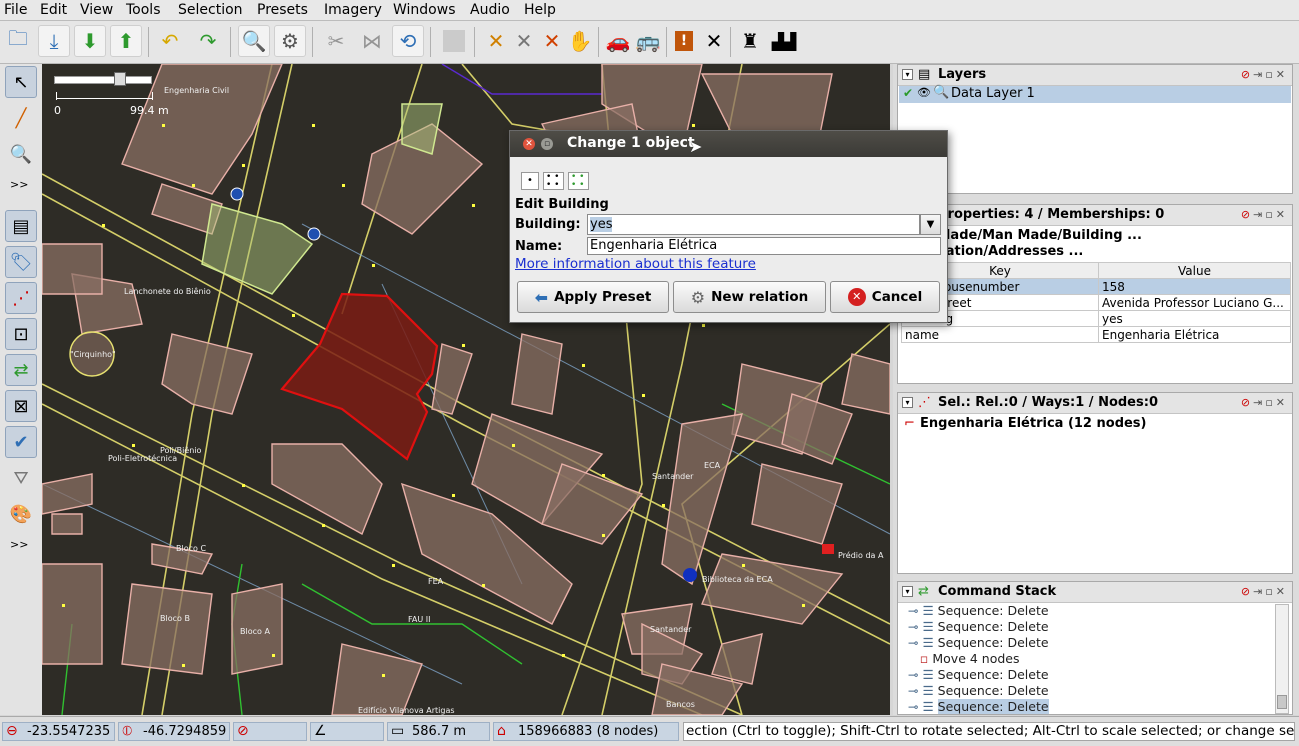 This screenshot has width=1299, height=746. Describe the element at coordinates (930, 224) in the screenshot. I see `chevron-down-icon: ▼` at that location.